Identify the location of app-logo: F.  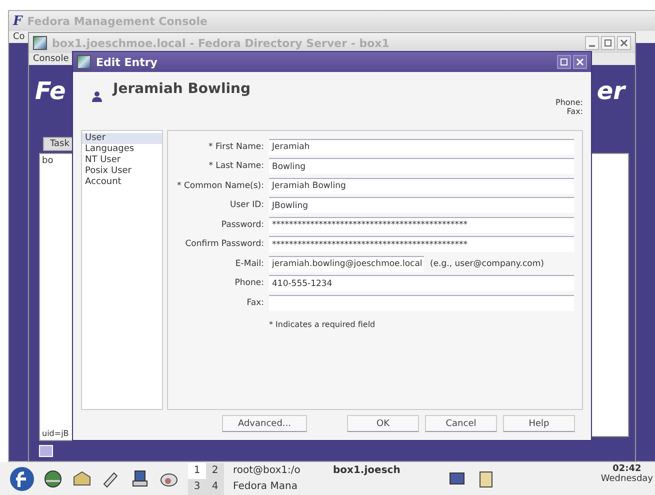
(17, 21).